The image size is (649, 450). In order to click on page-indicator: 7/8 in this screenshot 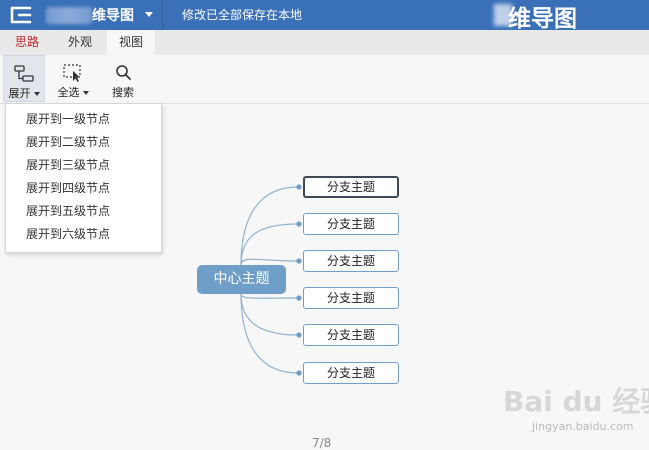, I will do `click(322, 443)`.